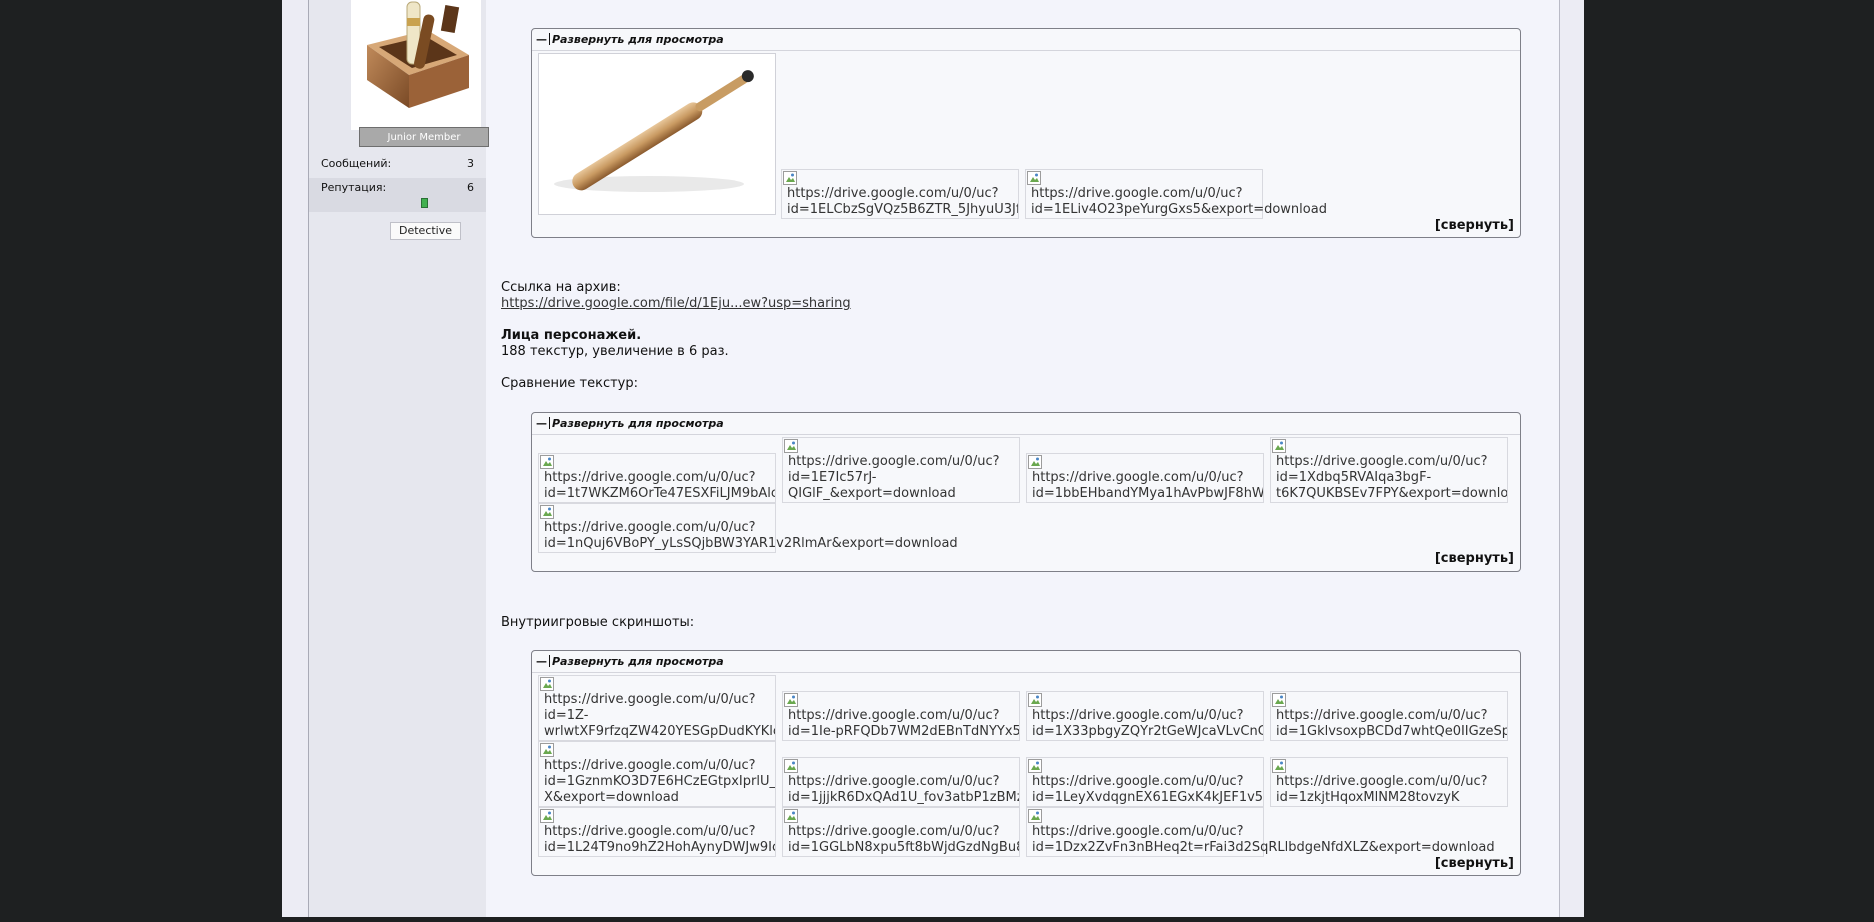  I want to click on cigar-box-avatar-image, so click(418, 54).